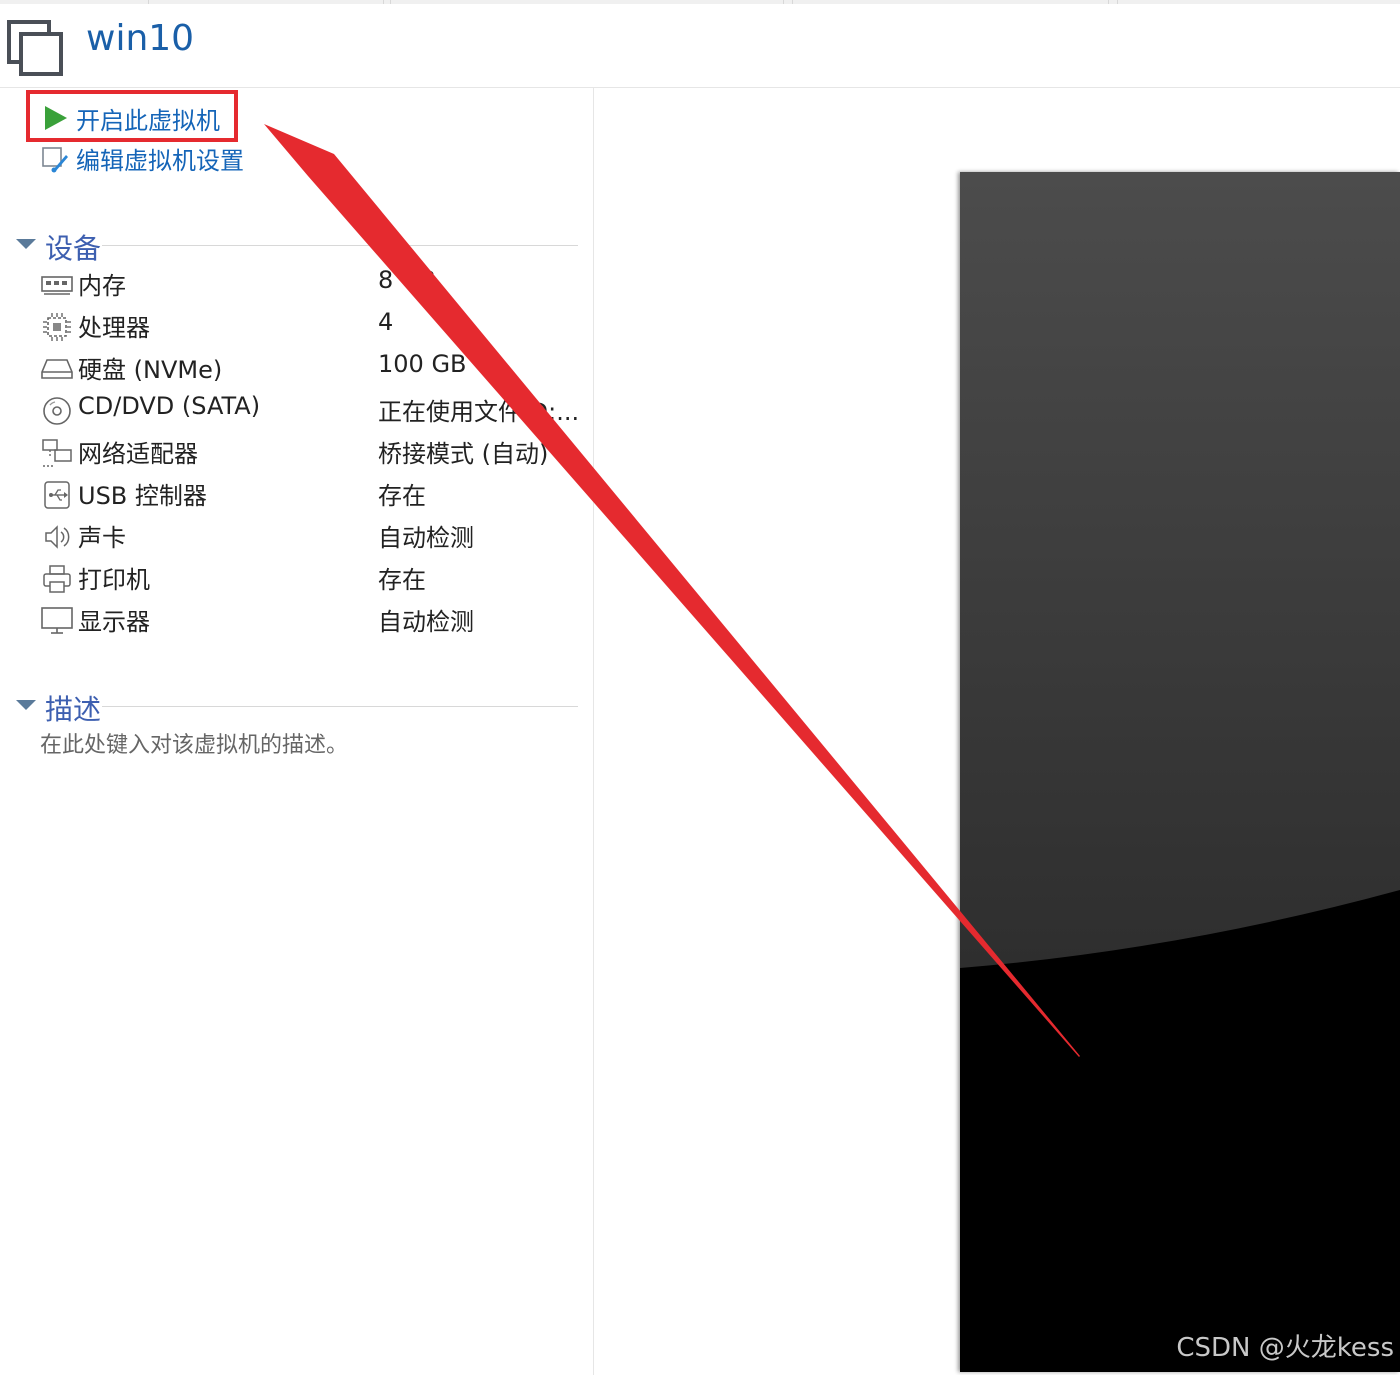 Image resolution: width=1400 pixels, height=1375 pixels. What do you see at coordinates (57, 369) in the screenshot?
I see `hard-disk-icon` at bounding box center [57, 369].